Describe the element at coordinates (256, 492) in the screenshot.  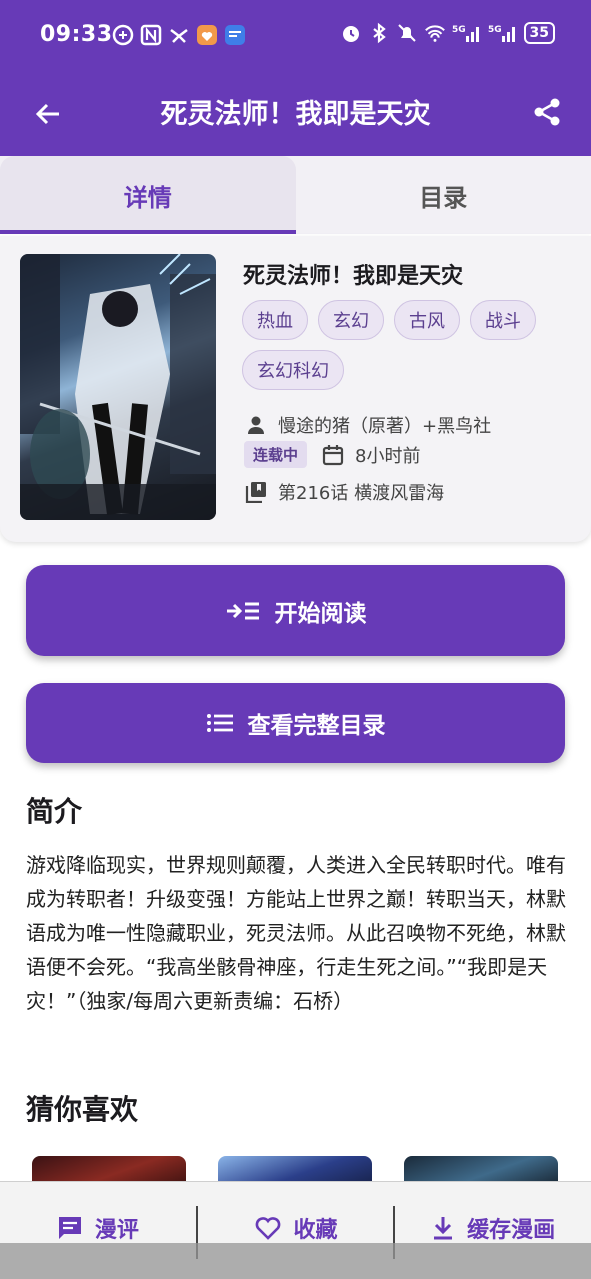
I see `library-books-icon` at that location.